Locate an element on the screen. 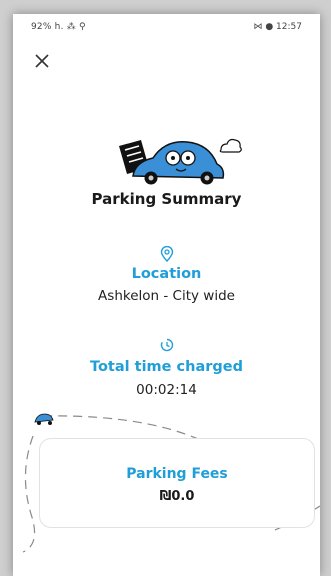 This screenshot has width=331, height=576. small-car-icon is located at coordinates (44, 419).